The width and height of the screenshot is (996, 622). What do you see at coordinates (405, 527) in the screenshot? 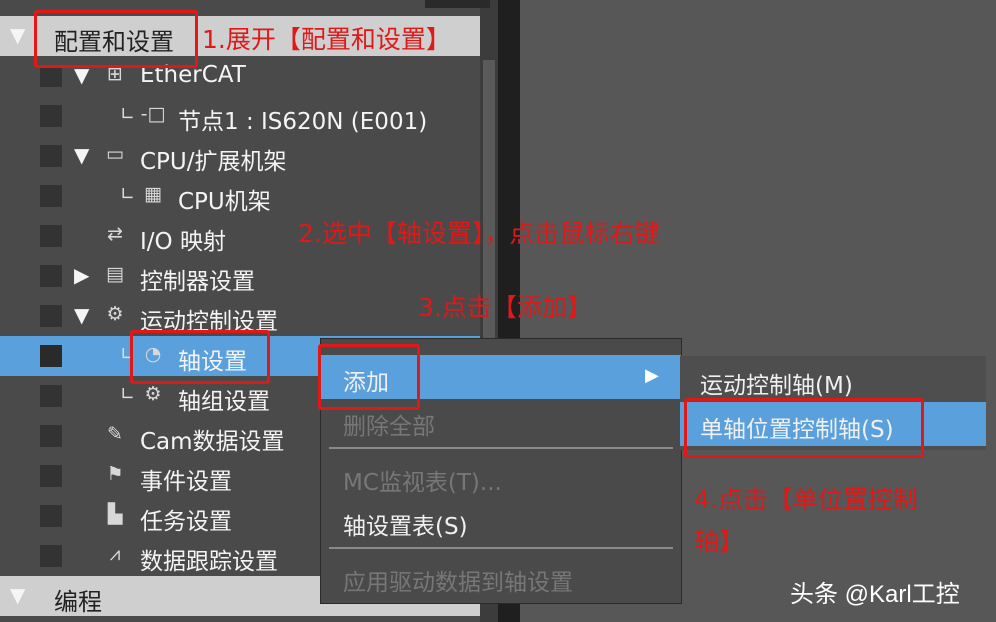
I see `menu-item-label: 轴设置表(S)` at bounding box center [405, 527].